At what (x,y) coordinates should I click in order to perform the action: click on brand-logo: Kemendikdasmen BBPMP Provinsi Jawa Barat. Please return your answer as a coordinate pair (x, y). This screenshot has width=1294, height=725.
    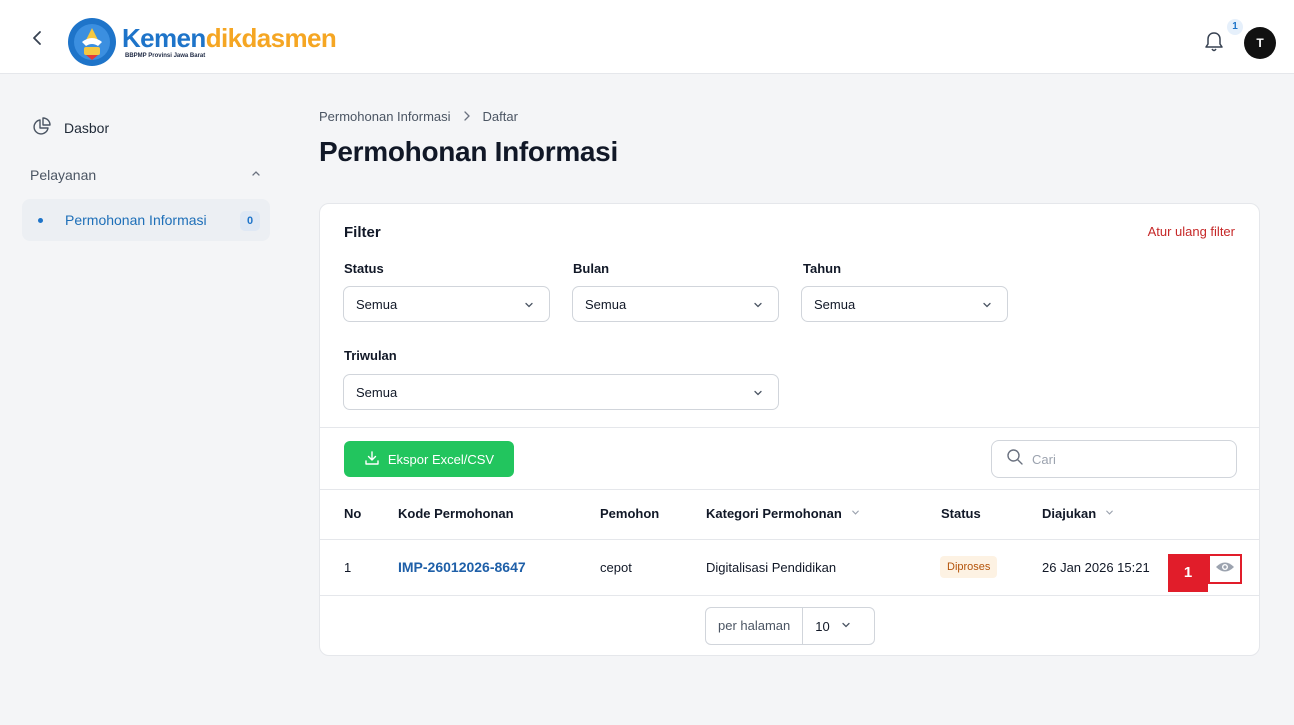
    Looking at the image, I should click on (202, 42).